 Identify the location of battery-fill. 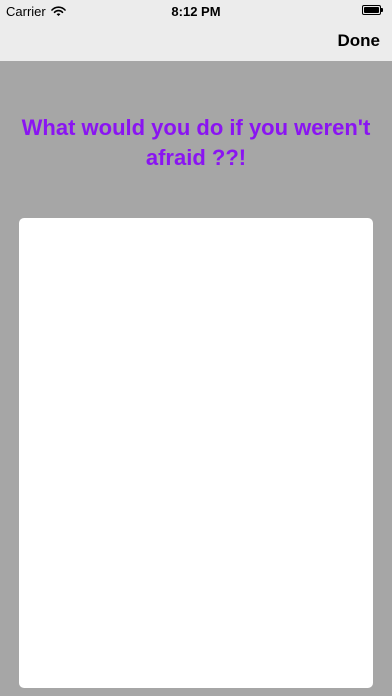
(371, 10).